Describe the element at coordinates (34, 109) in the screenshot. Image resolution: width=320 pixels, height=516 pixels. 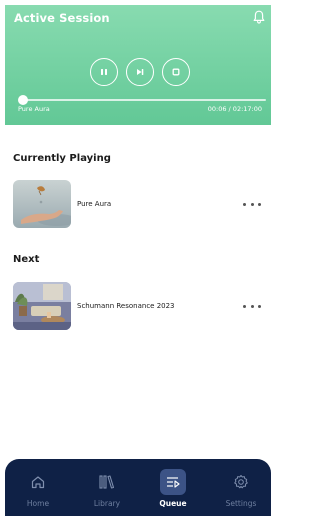
I see `now-playing-track-name: Pure Aura` at that location.